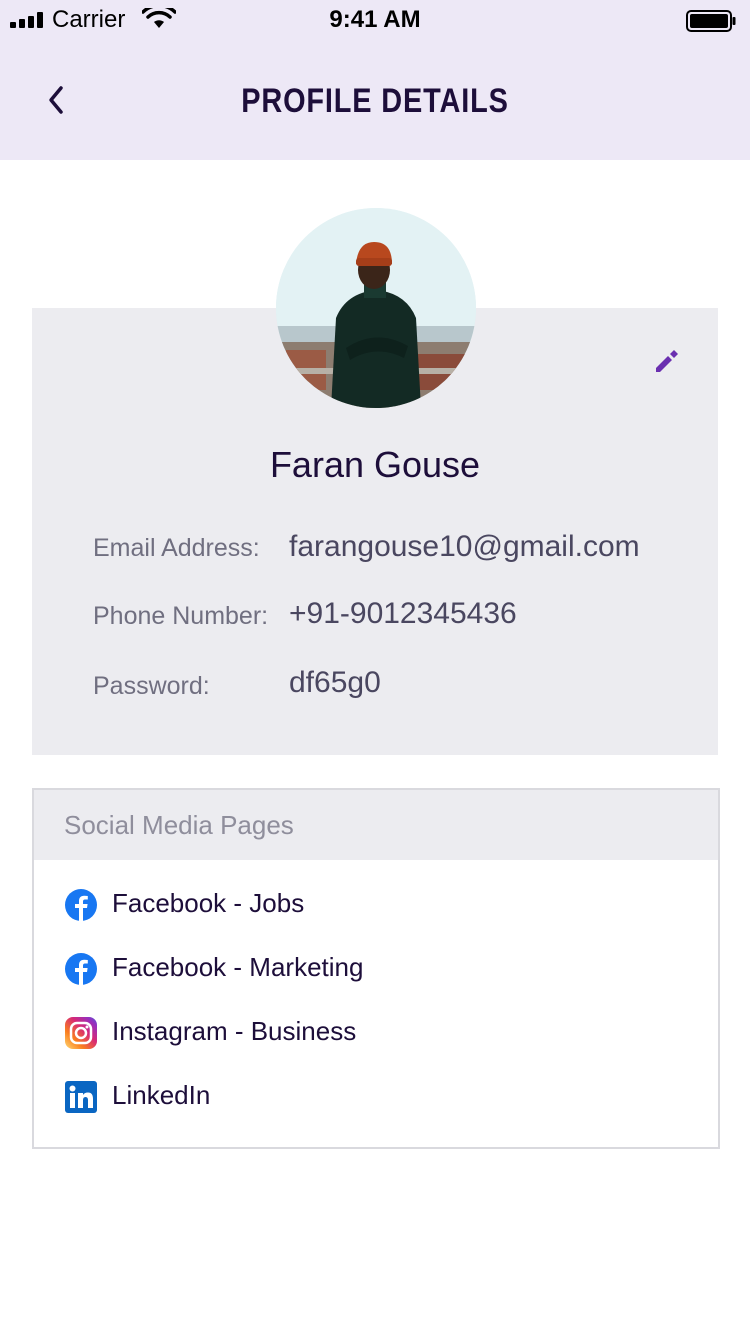 The width and height of the screenshot is (750, 1334). Describe the element at coordinates (81, 1033) in the screenshot. I see `instagram-icon` at that location.